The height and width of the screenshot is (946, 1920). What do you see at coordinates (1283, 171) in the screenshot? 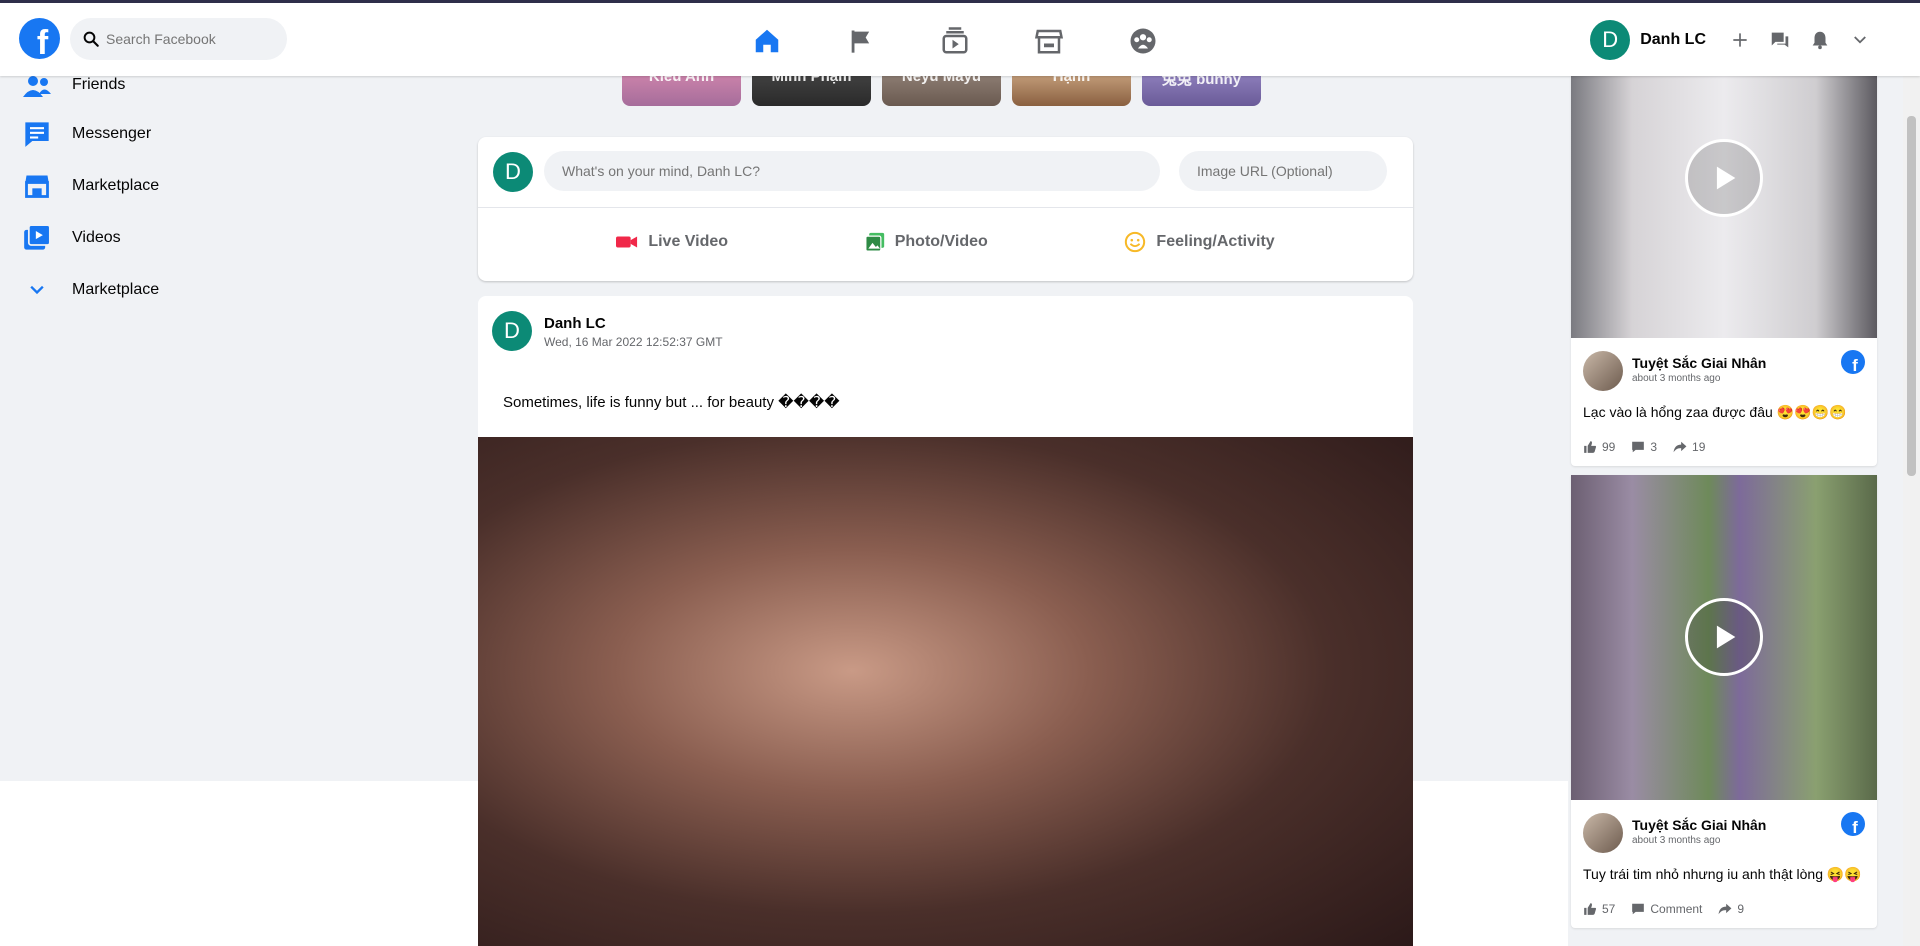
I see `image-url-input` at bounding box center [1283, 171].